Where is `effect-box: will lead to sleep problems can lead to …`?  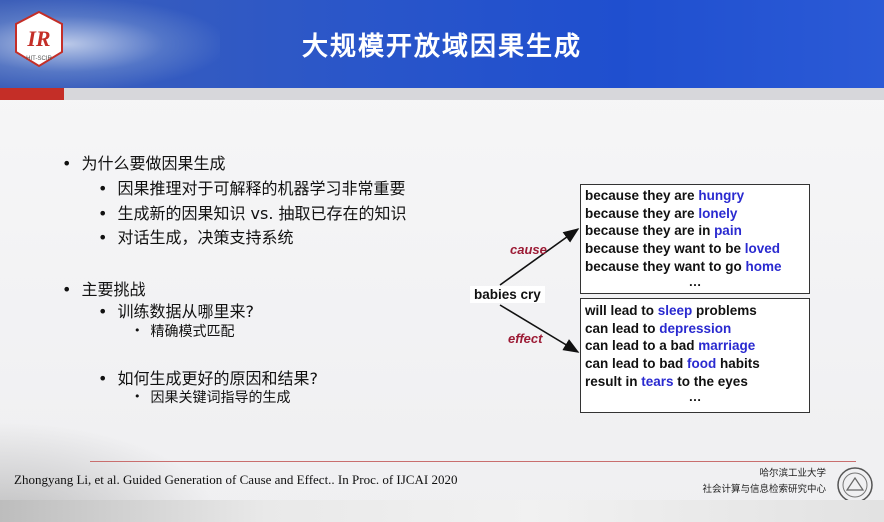
effect-box: will lead to sleep problems can lead to … is located at coordinates (695, 355).